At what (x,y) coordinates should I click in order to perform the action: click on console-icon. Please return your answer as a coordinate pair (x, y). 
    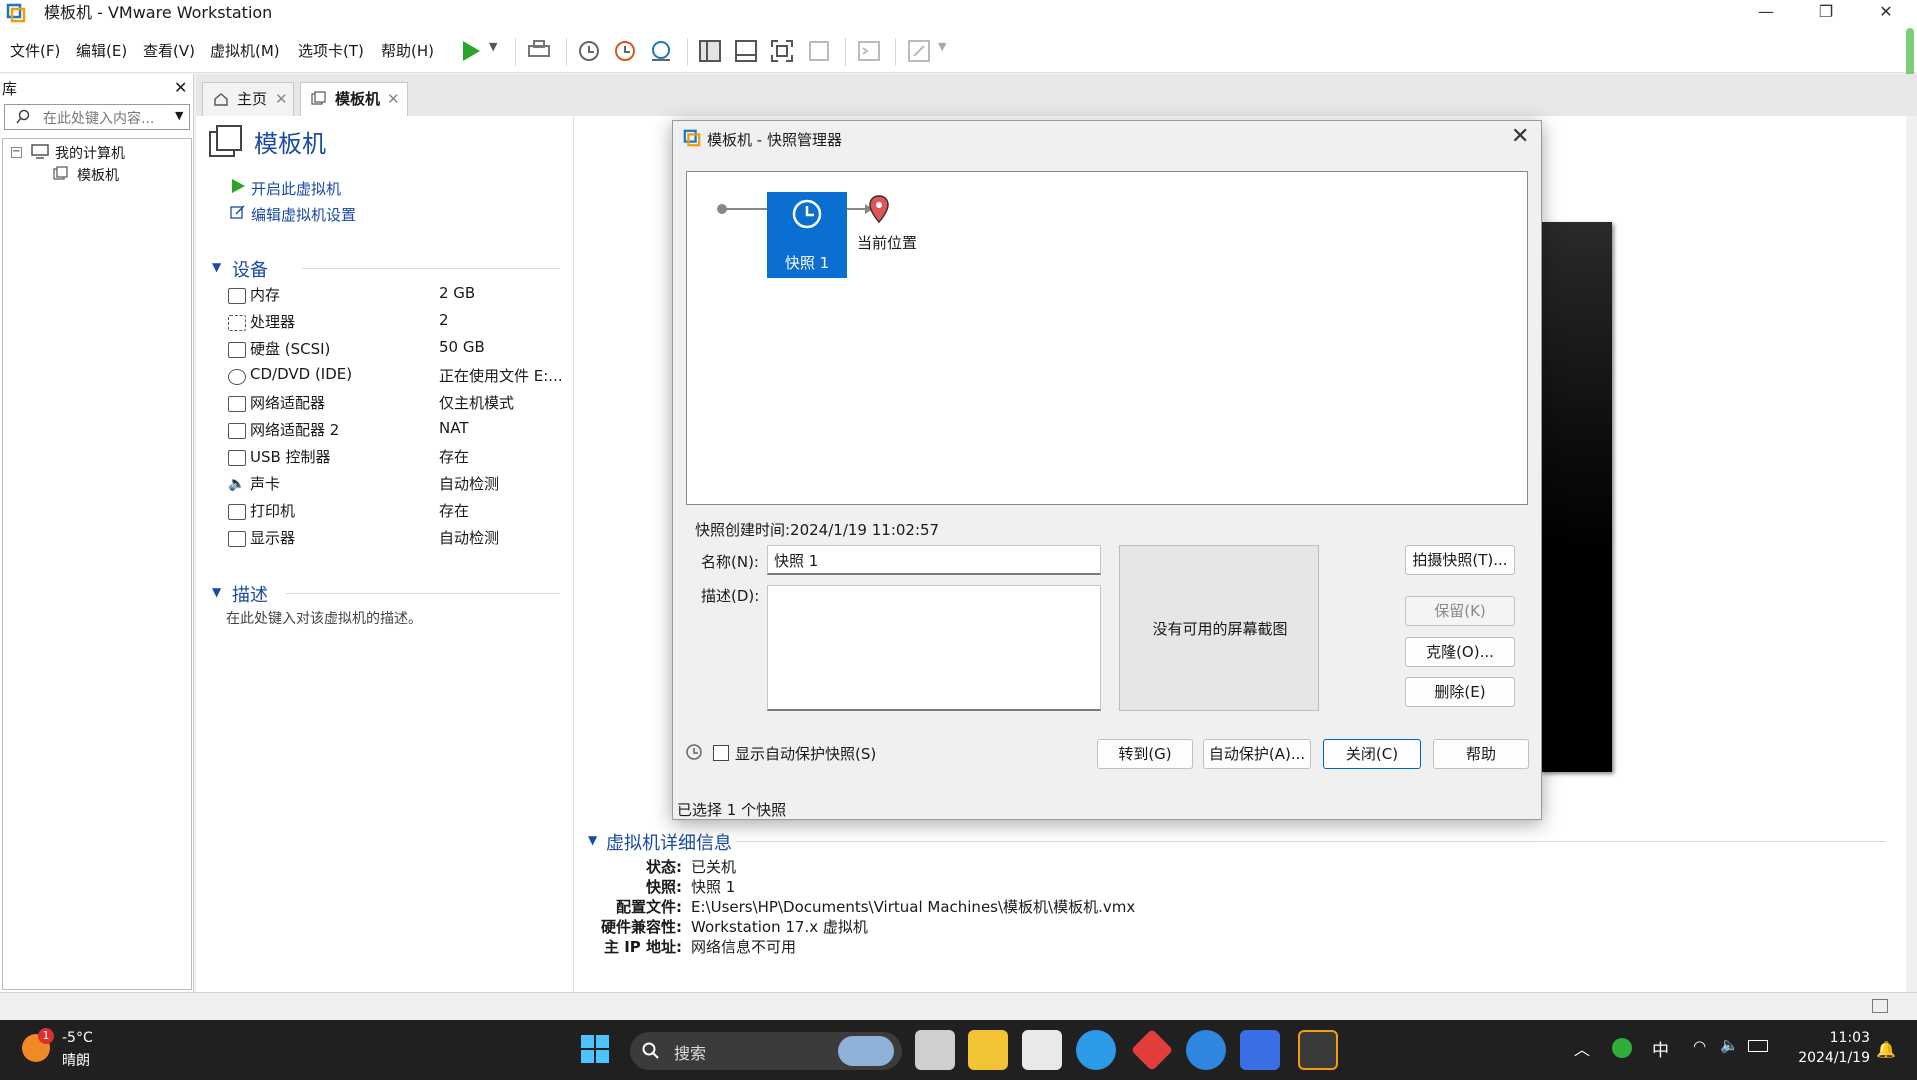
    Looking at the image, I should click on (869, 51).